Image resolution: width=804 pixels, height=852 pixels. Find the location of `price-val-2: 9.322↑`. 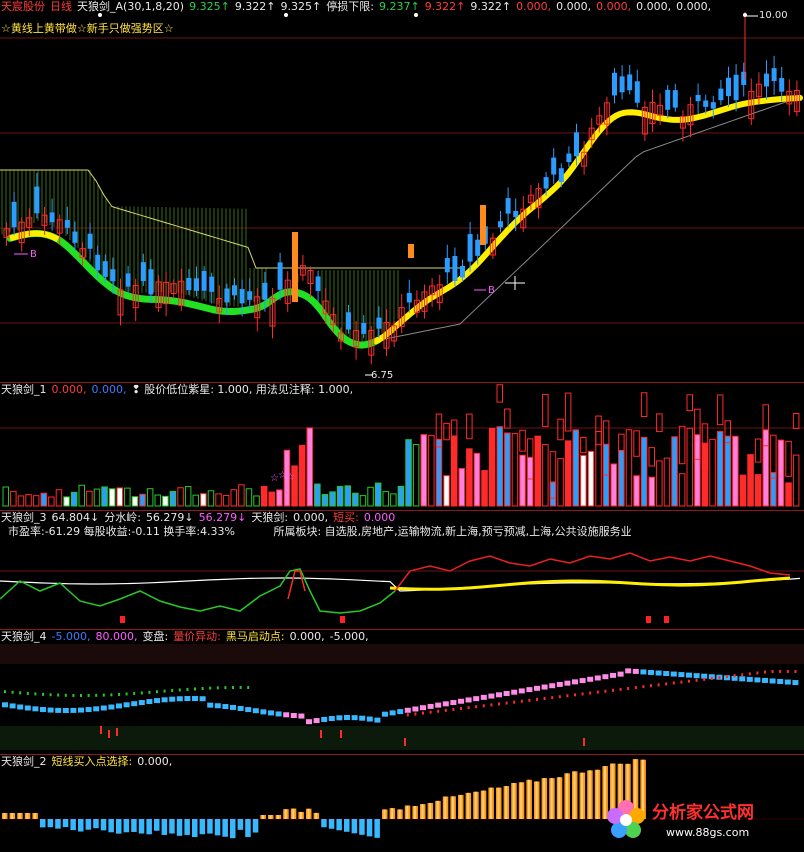

price-val-2: 9.322↑ is located at coordinates (255, 6).